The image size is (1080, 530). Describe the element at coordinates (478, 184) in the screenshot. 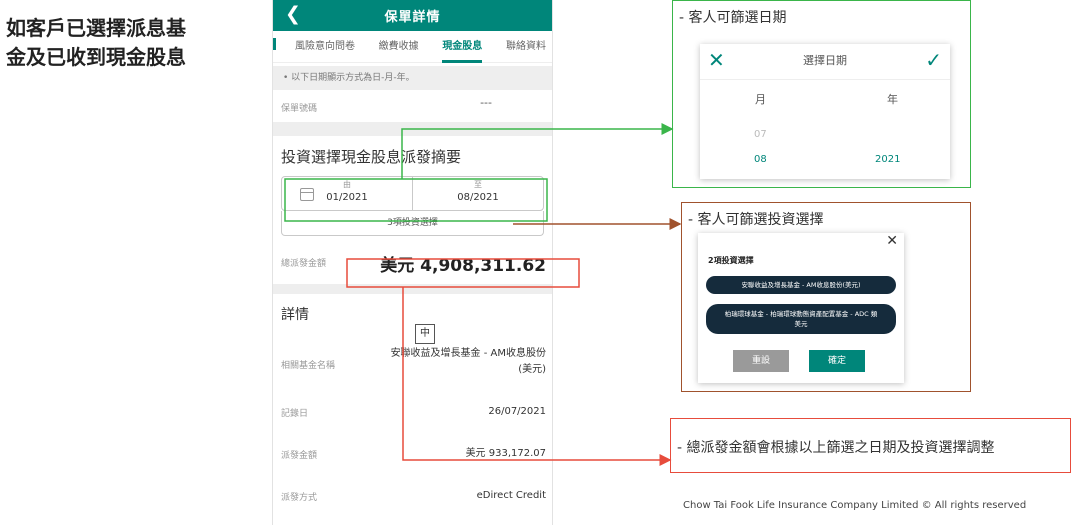

I see `date-to-caption: 至` at that location.